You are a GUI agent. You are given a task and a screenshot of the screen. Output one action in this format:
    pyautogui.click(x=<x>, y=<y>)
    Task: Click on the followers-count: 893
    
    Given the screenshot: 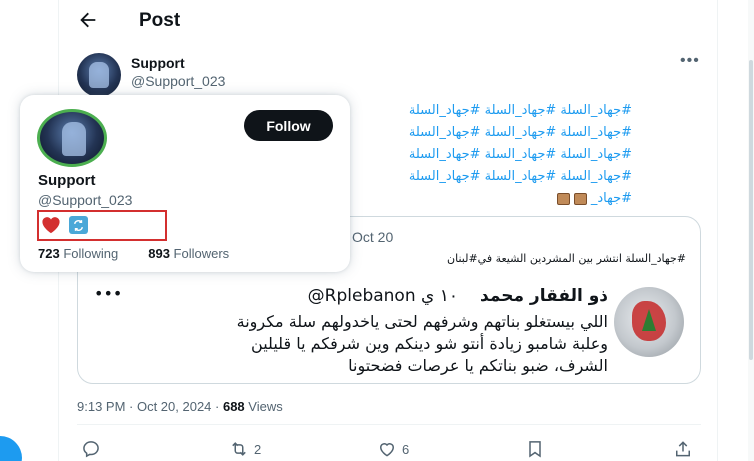 What is the action you would take?
    pyautogui.click(x=159, y=253)
    